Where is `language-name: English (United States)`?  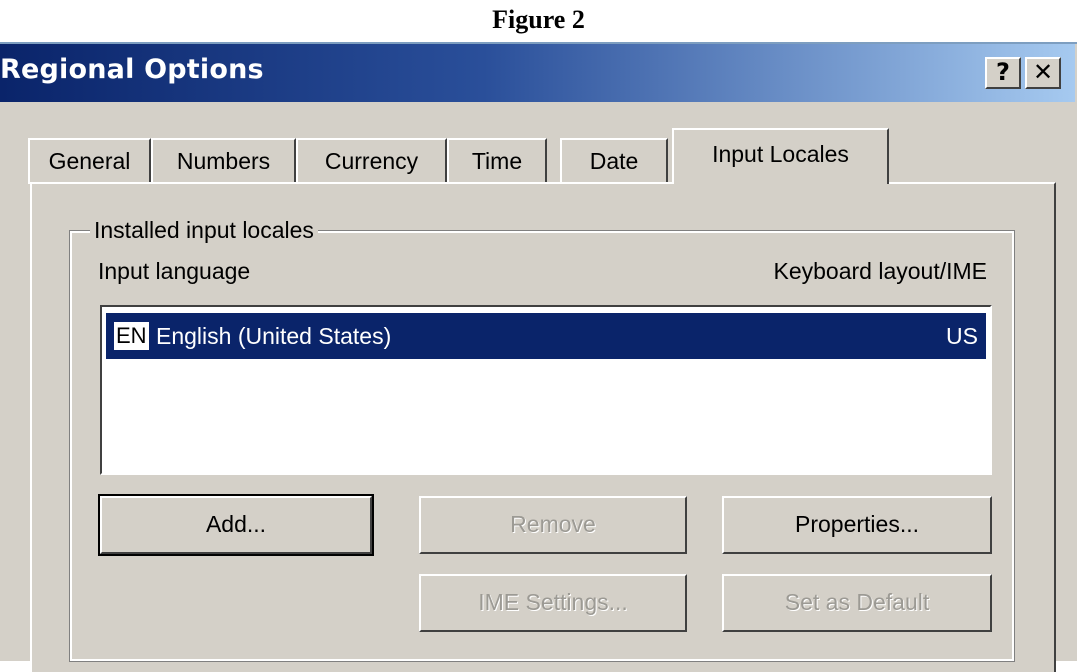 language-name: English (United States) is located at coordinates (274, 336).